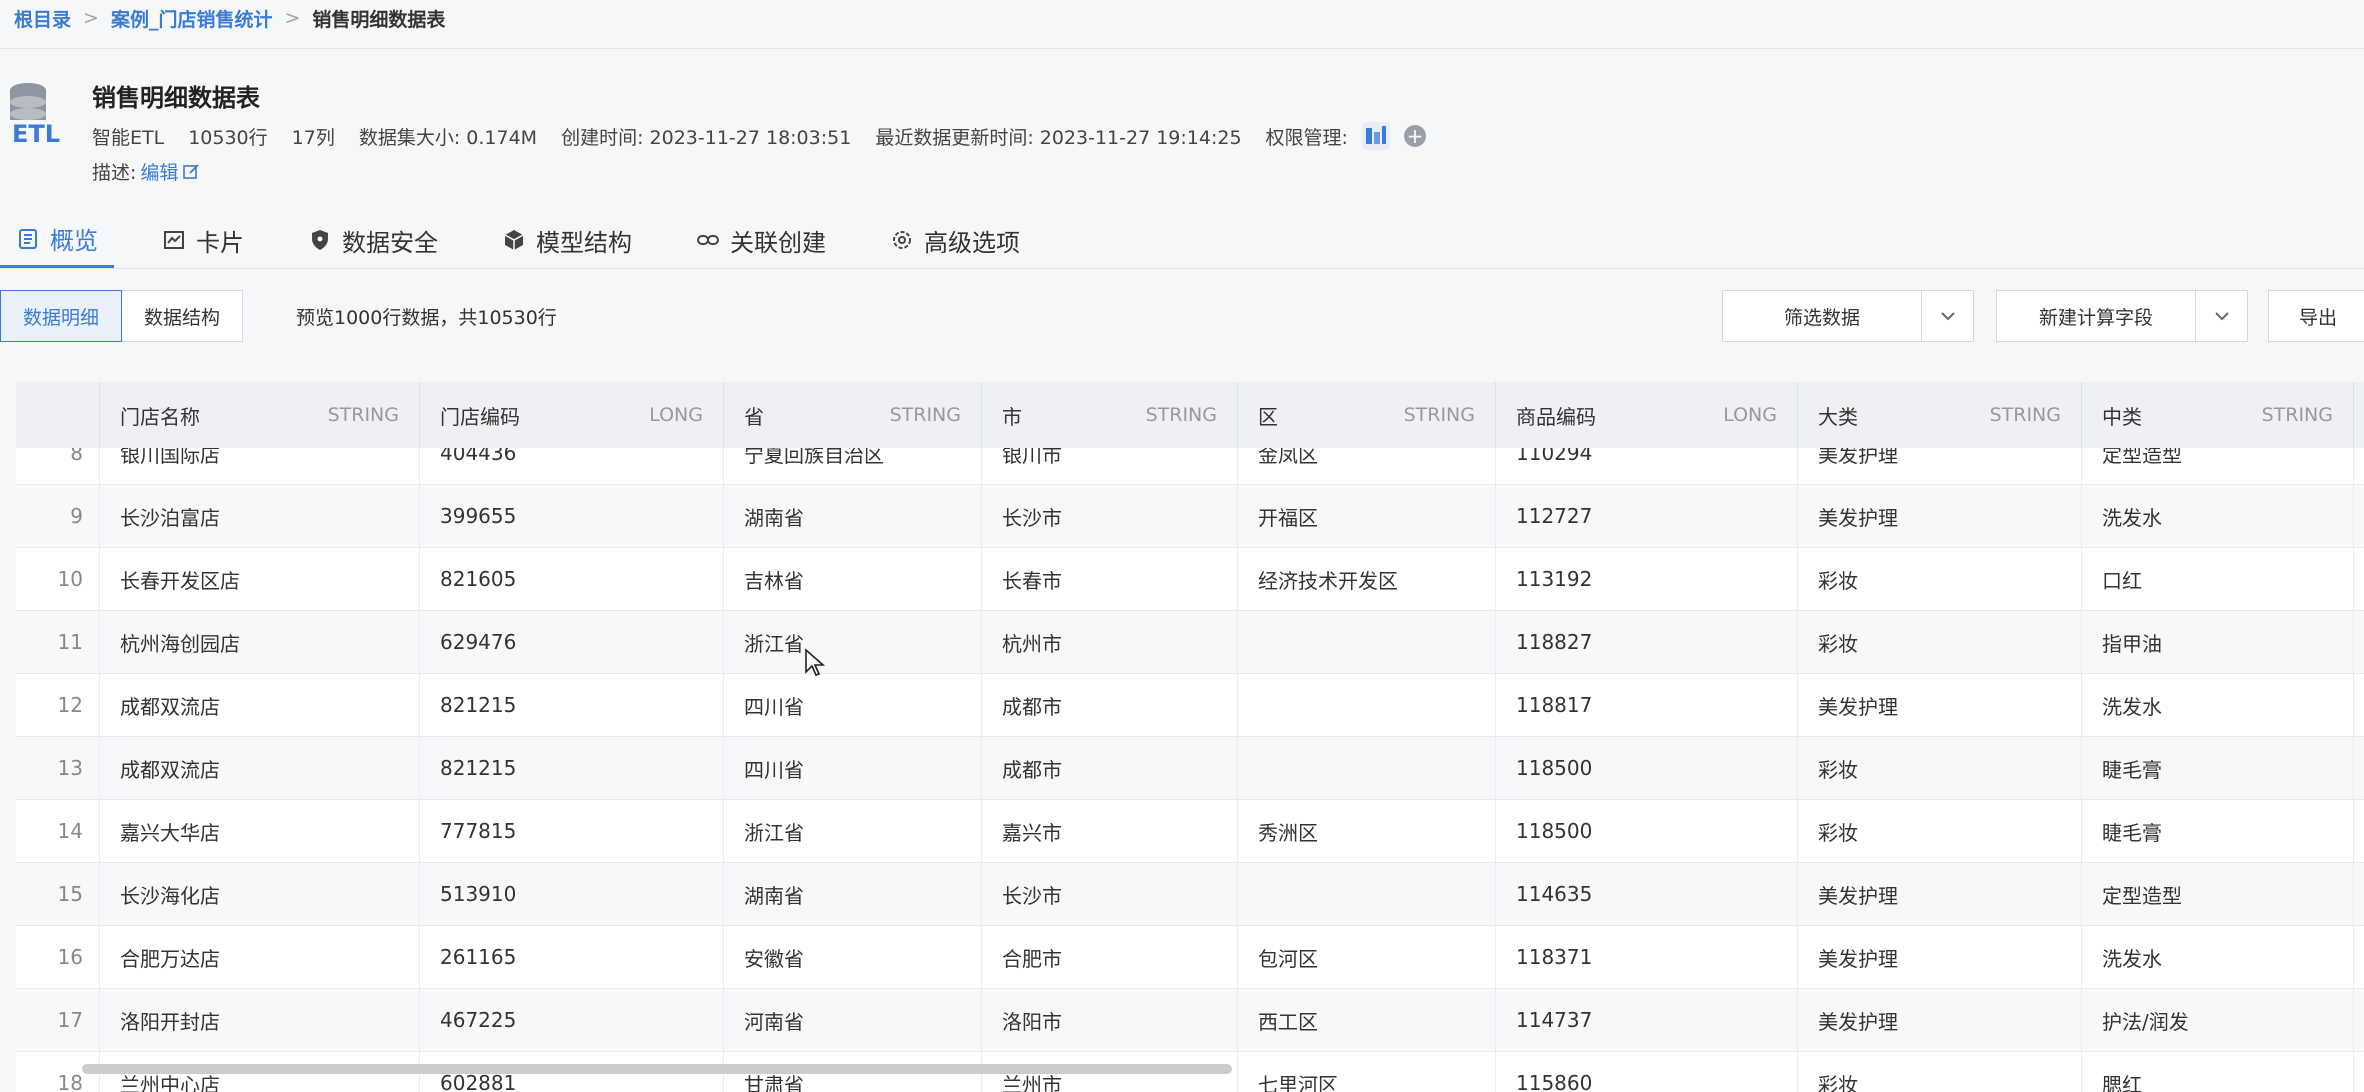 Image resolution: width=2364 pixels, height=1092 pixels. I want to click on table-cell: 包河区, so click(1367, 957).